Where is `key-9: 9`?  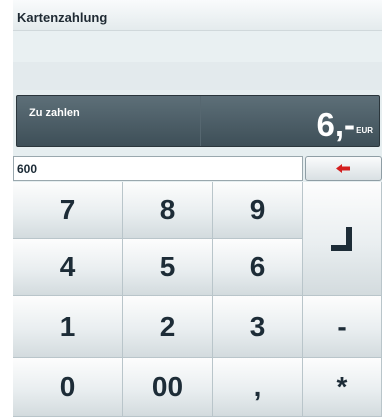
key-9: 9 is located at coordinates (258, 210).